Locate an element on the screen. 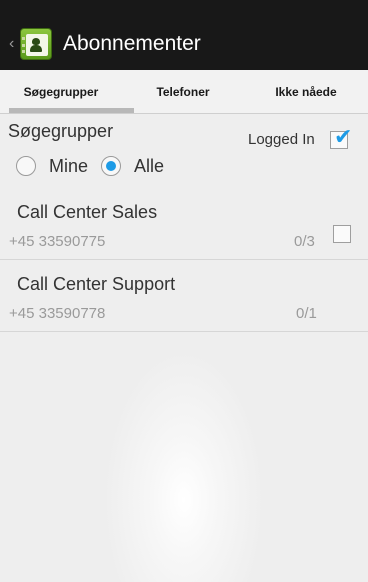  section-title: Søgegrupper is located at coordinates (61, 131).